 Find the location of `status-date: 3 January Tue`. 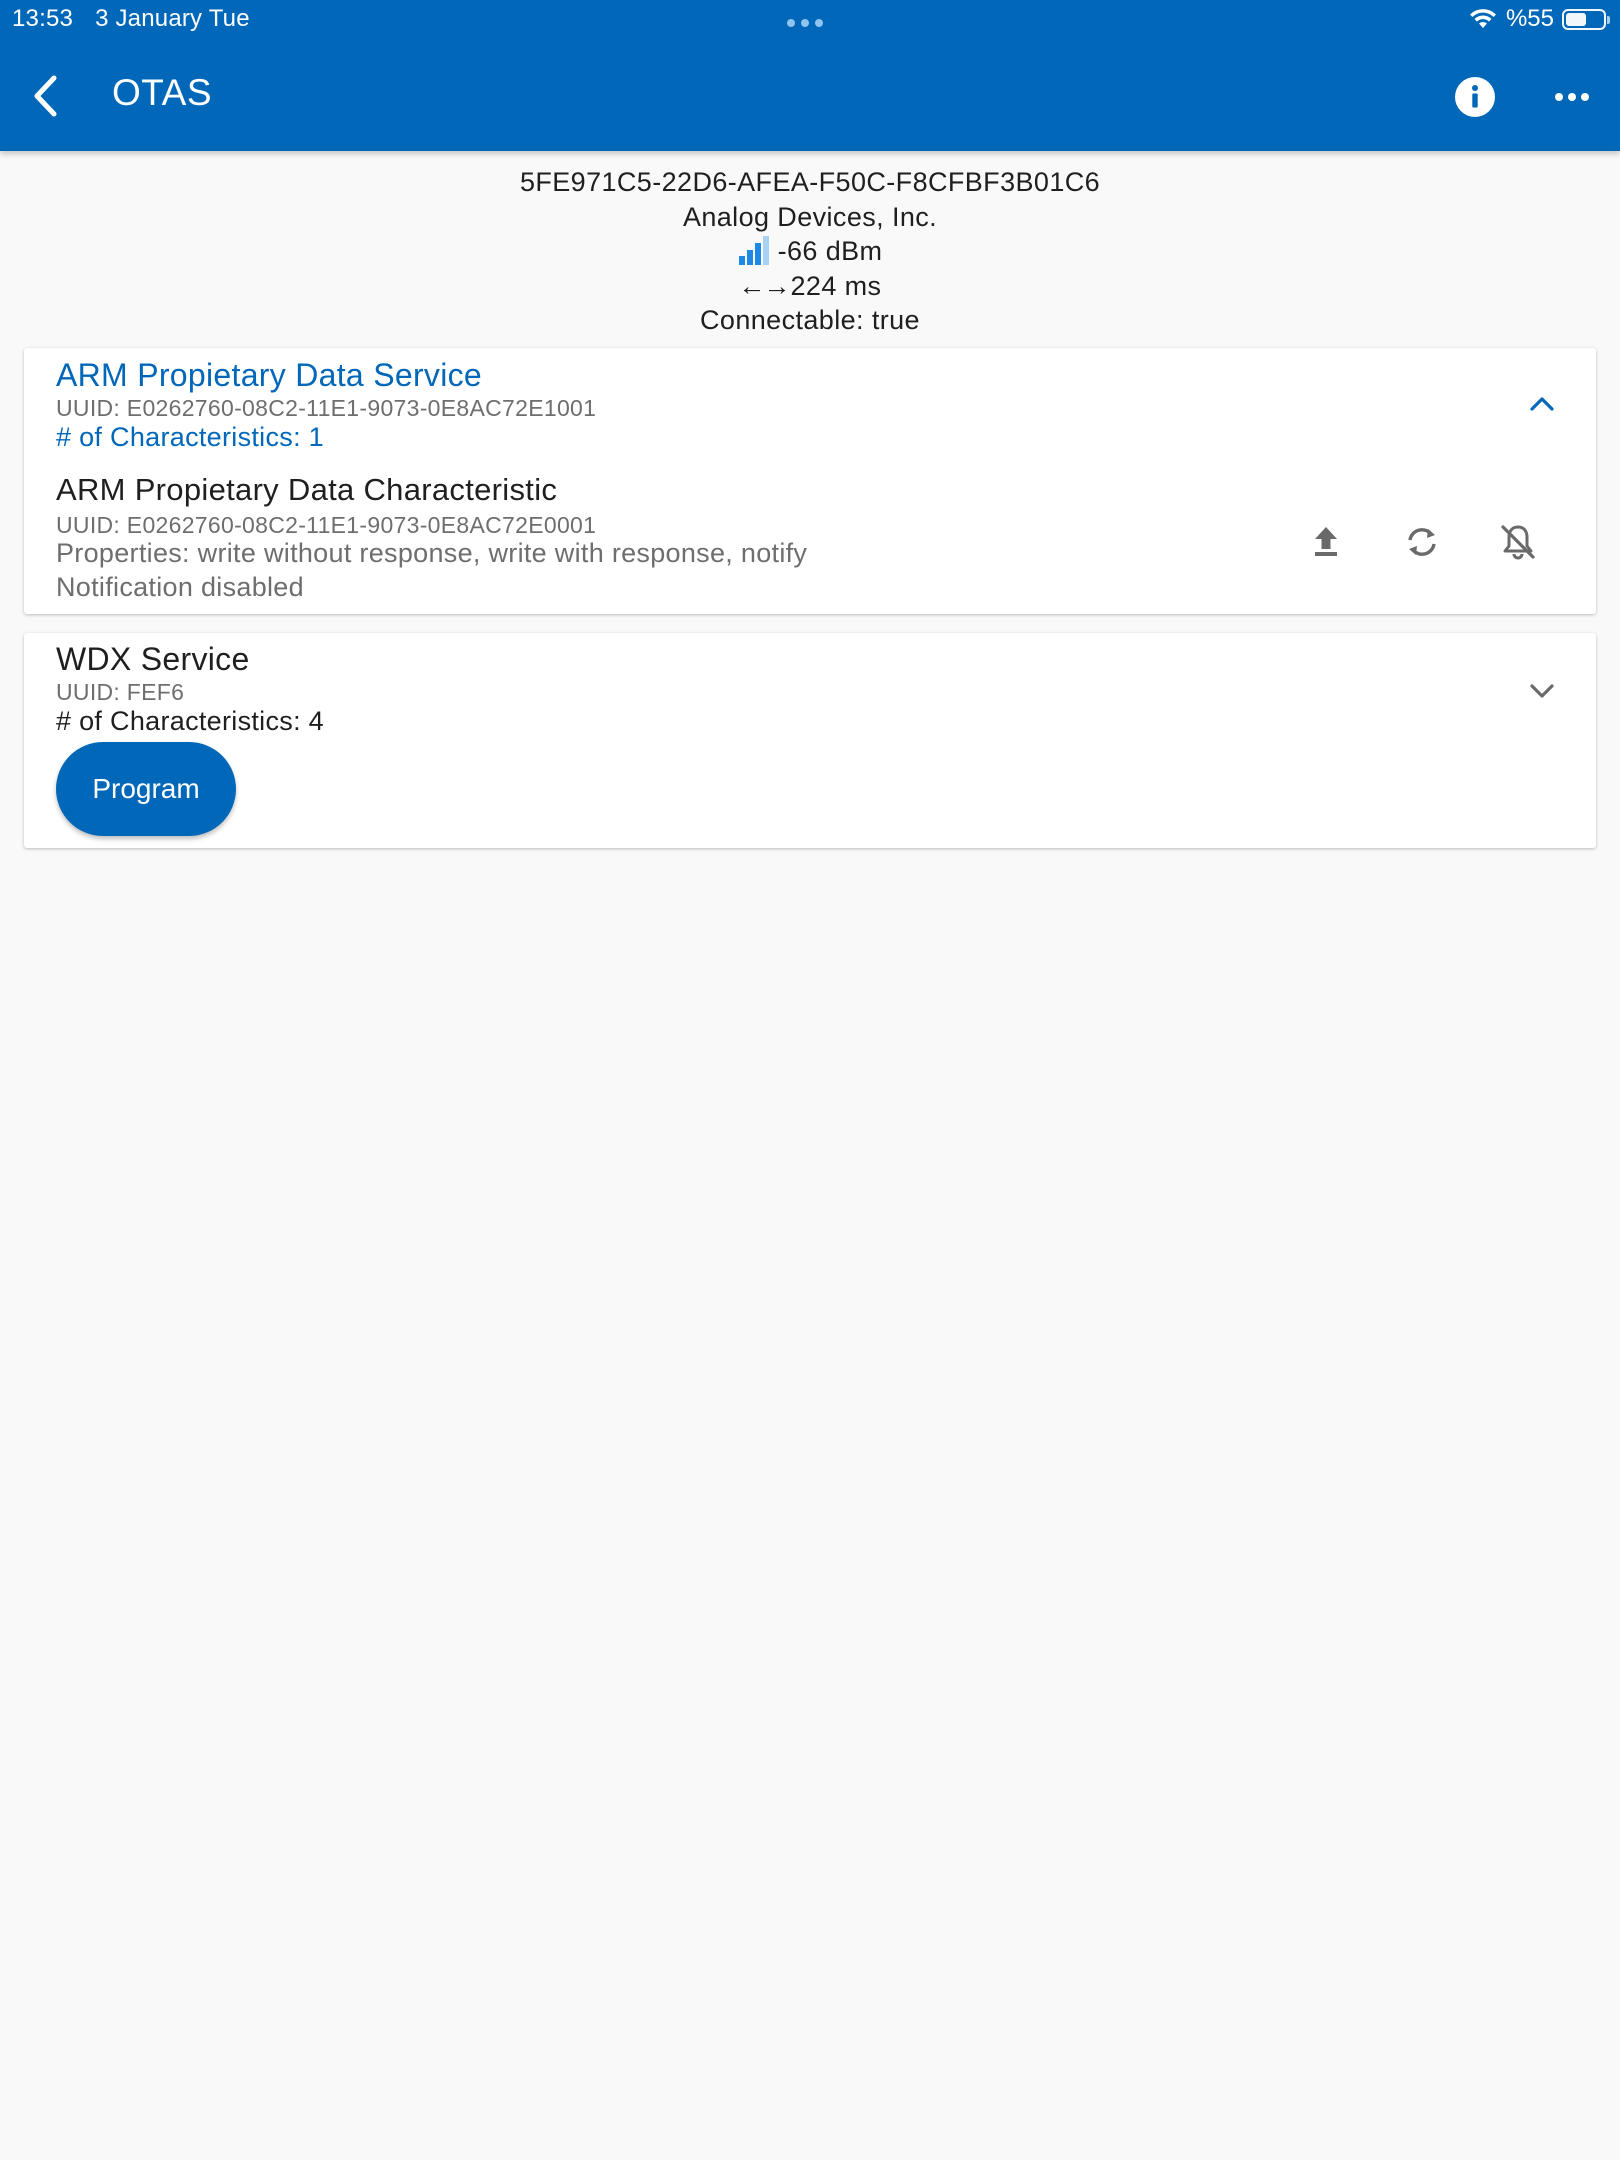

status-date: 3 January Tue is located at coordinates (172, 18).